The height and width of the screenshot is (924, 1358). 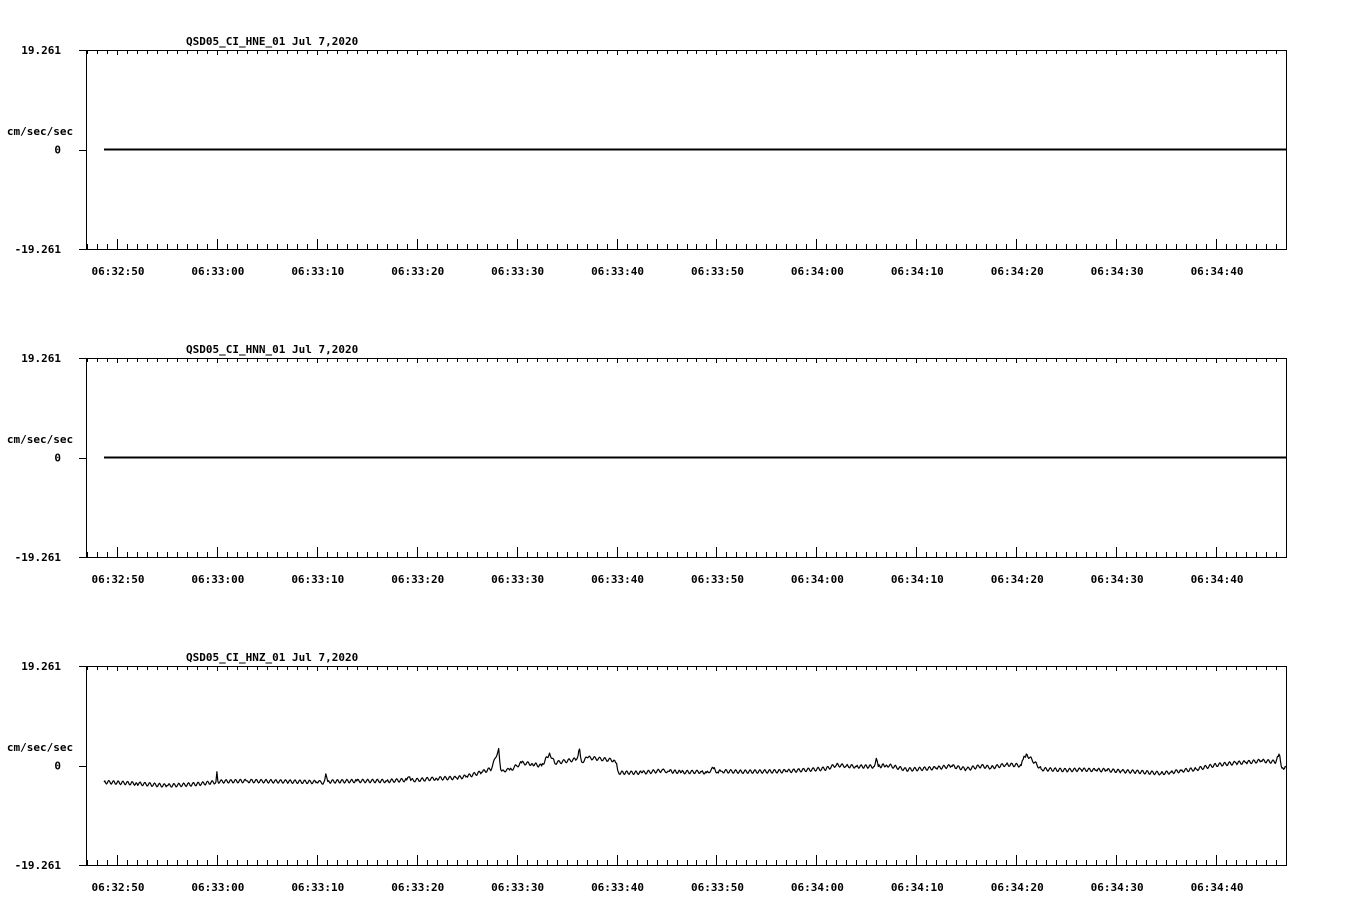 What do you see at coordinates (272, 41) in the screenshot?
I see `panel-title: QSD05_CI_HNE_01 Jul 7,2020` at bounding box center [272, 41].